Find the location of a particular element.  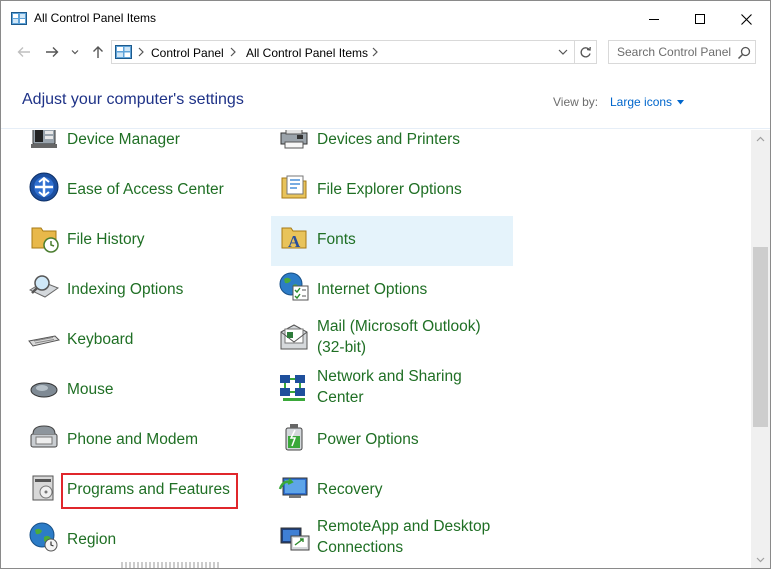

svg-text: A is located at coordinates (294, 241).